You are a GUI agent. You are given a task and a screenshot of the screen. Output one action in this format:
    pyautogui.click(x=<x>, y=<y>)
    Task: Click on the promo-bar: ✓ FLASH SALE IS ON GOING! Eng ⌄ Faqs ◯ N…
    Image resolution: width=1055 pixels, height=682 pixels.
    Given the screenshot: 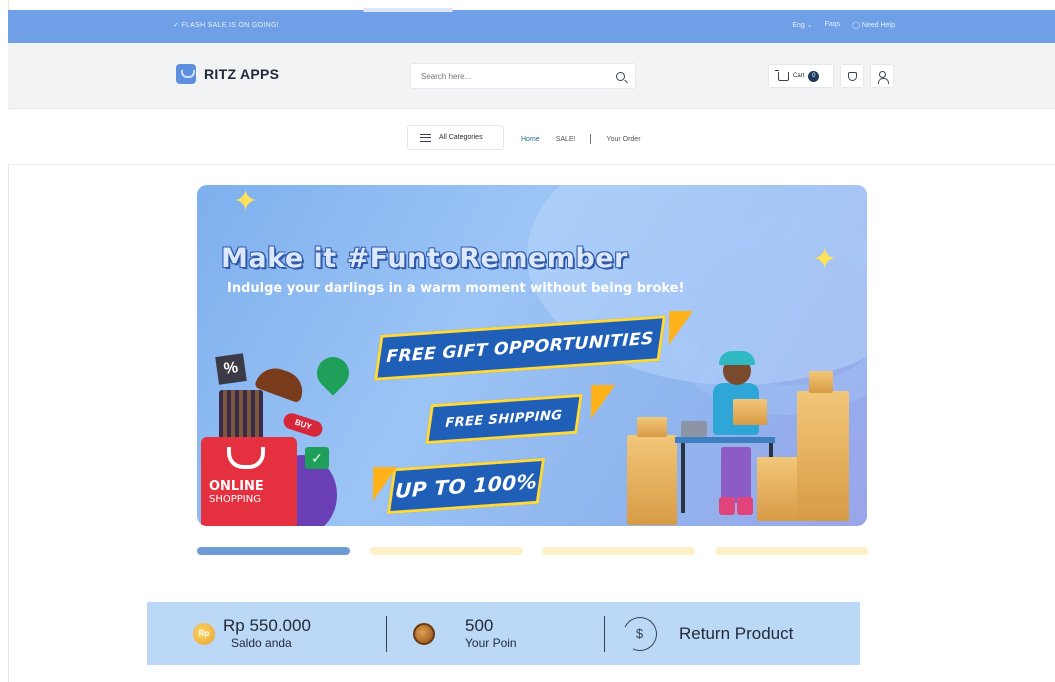 What is the action you would take?
    pyautogui.click(x=531, y=25)
    